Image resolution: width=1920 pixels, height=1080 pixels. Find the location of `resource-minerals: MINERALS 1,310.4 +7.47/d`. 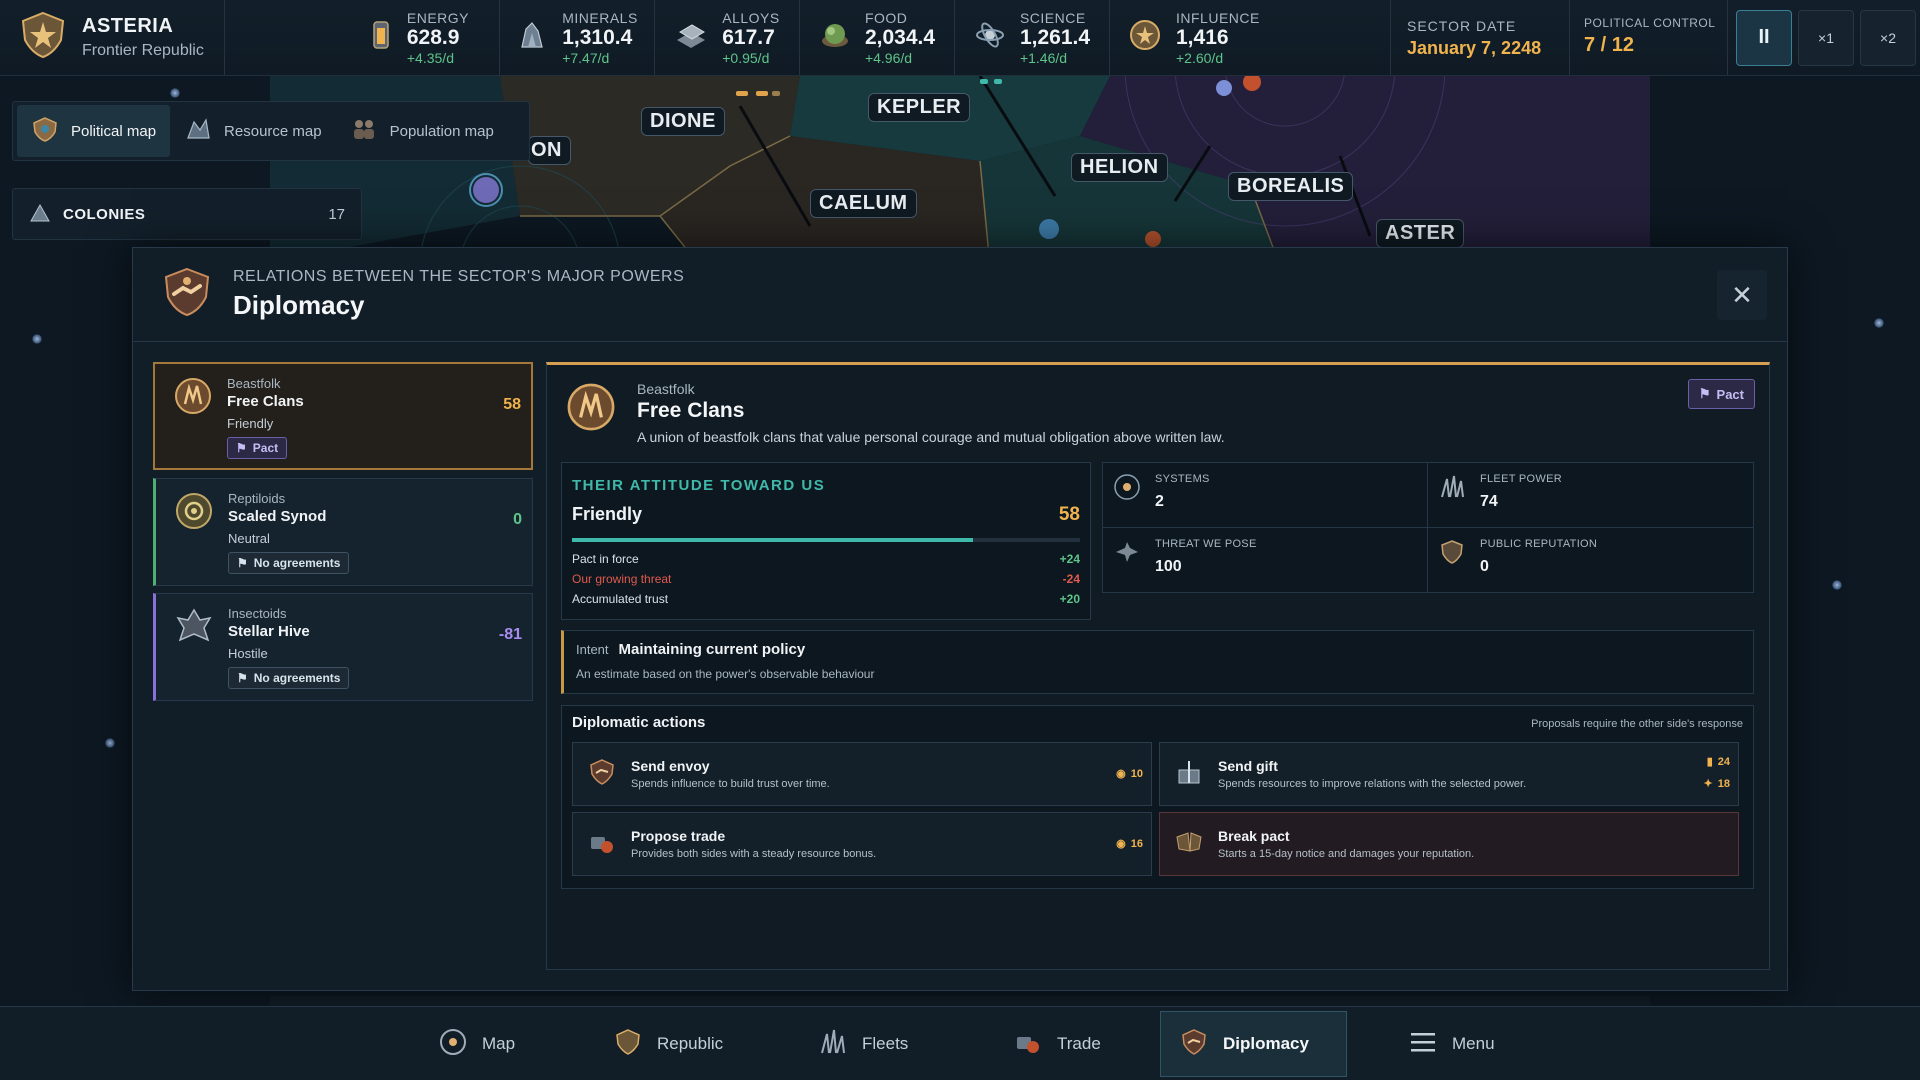

resource-minerals: MINERALS 1,310.4 +7.47/d is located at coordinates (577, 37).